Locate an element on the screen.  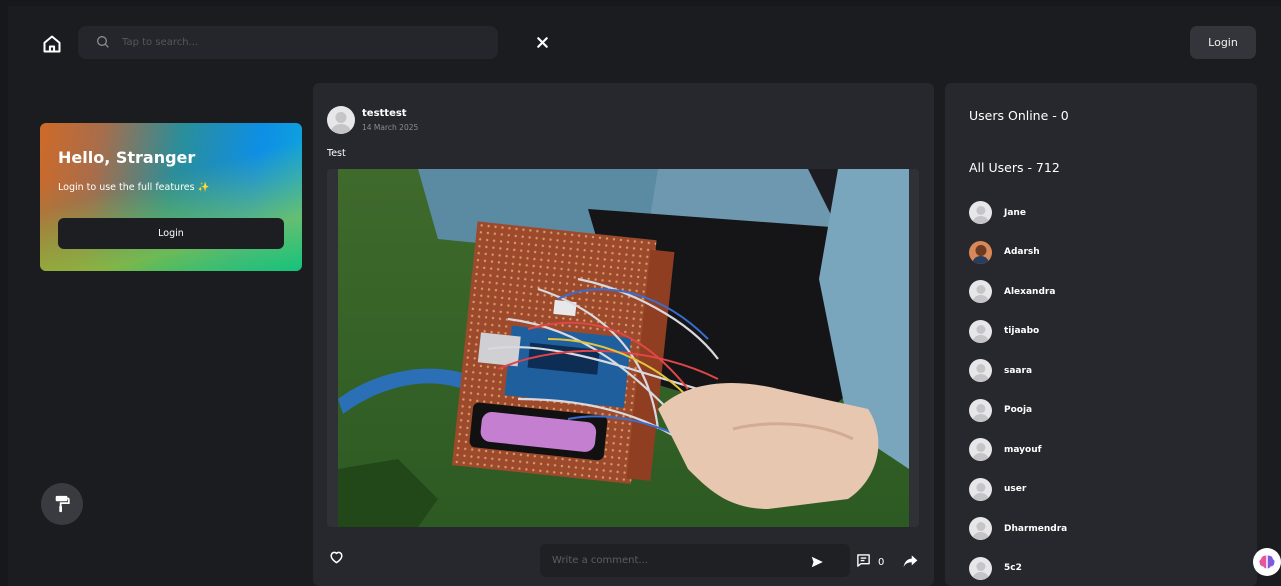
user-name: user is located at coordinates (1015, 489).